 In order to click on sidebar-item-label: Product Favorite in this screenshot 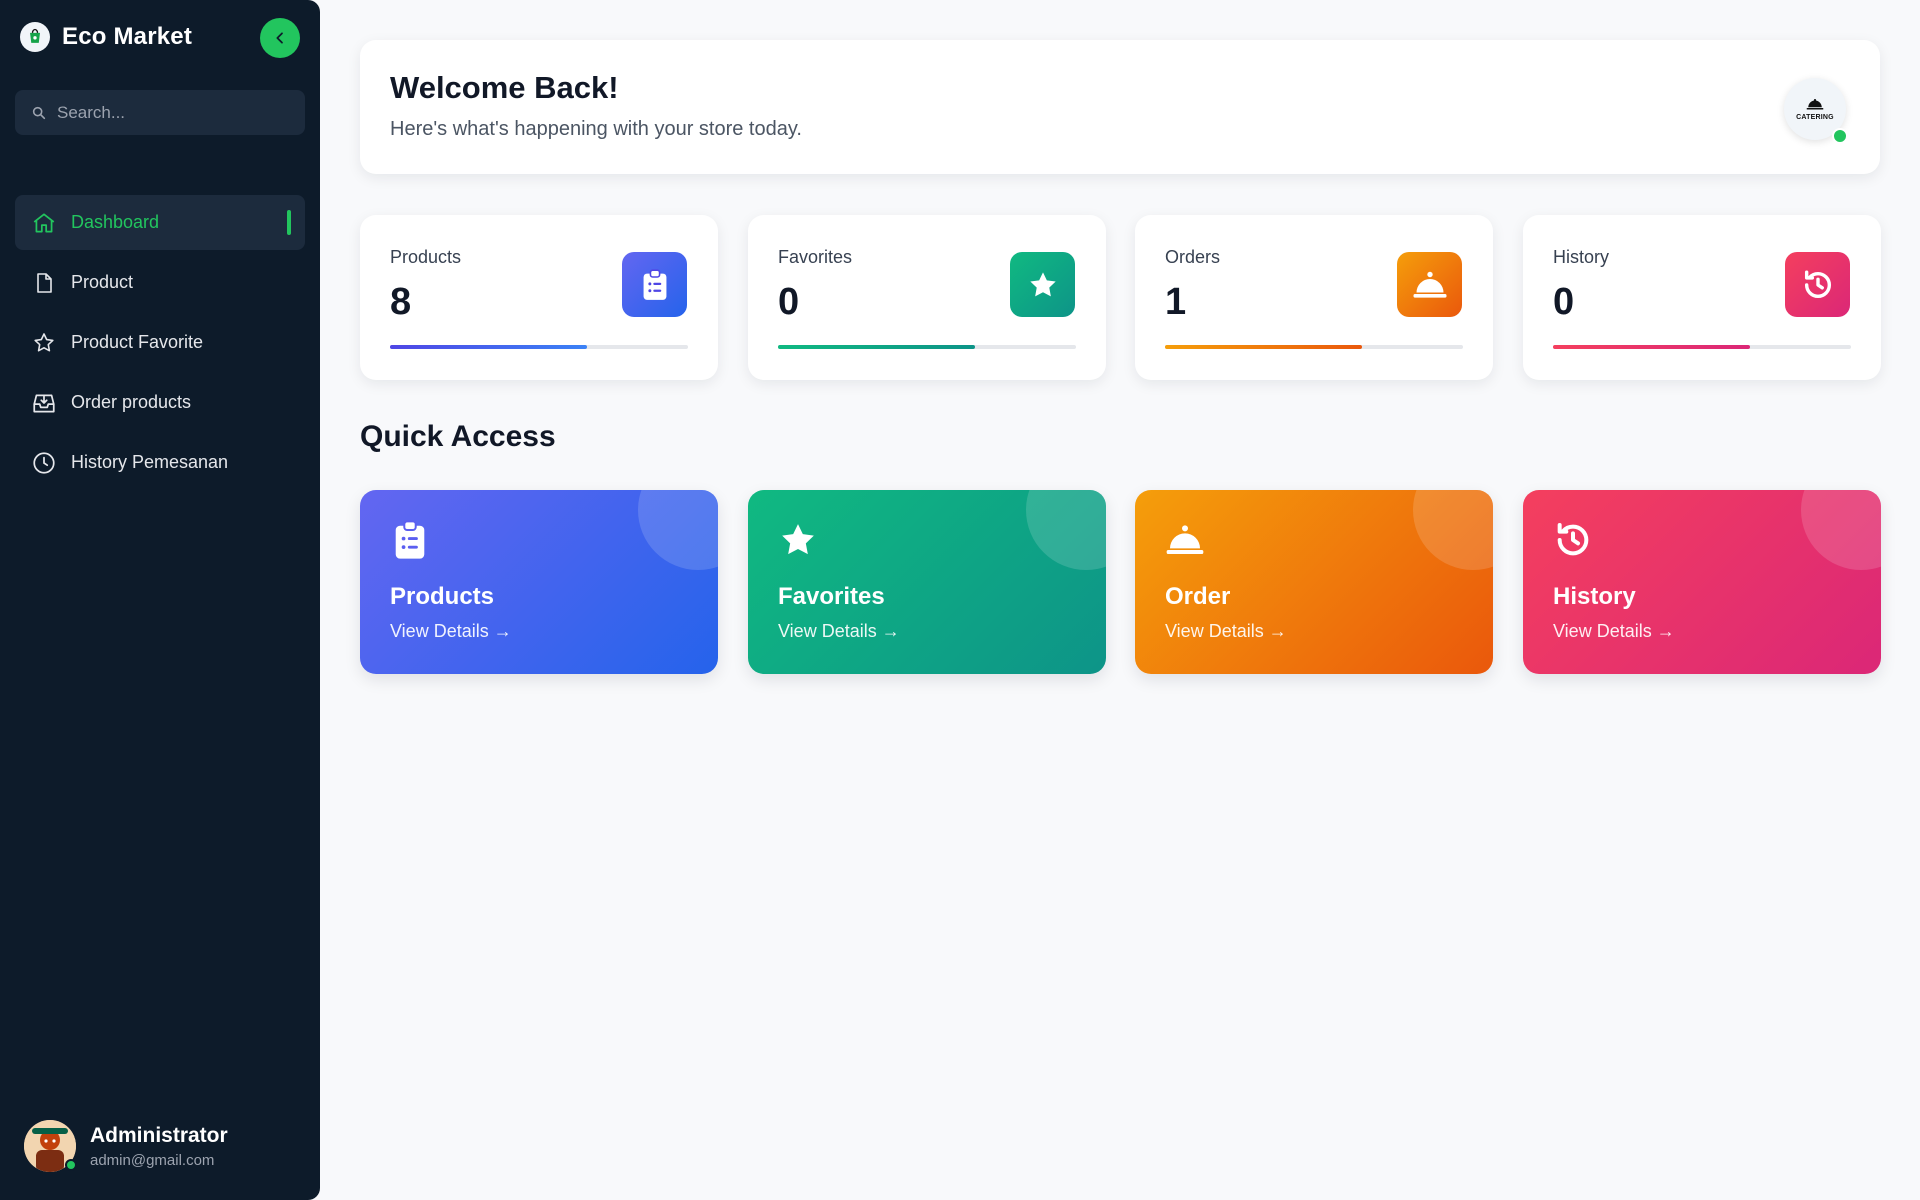, I will do `click(137, 342)`.